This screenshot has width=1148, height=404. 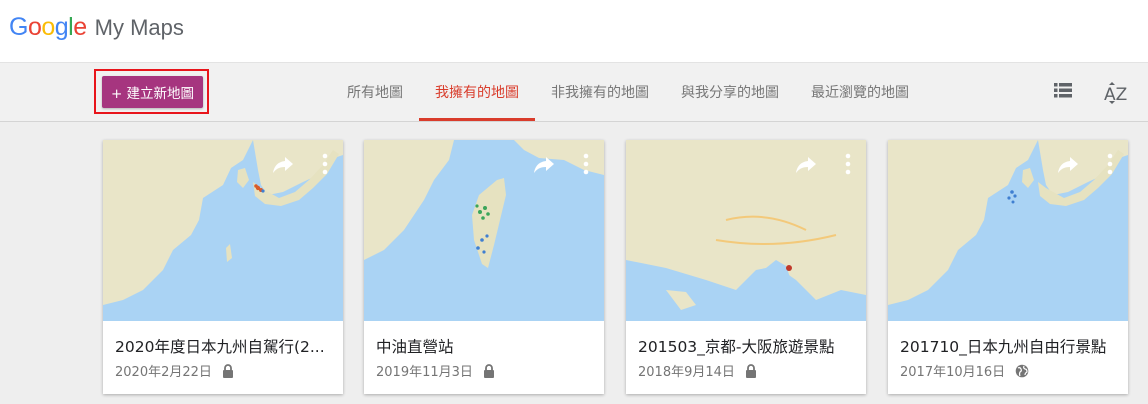 I want to click on logo-letter: G, so click(x=18, y=27).